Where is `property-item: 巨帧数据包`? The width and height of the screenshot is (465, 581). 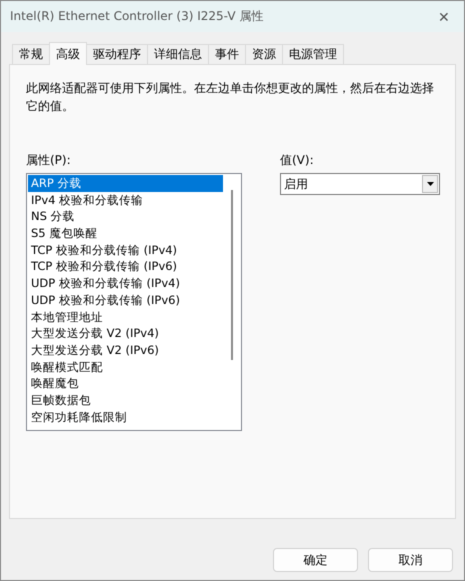 property-item: 巨帧数据包 is located at coordinates (134, 400).